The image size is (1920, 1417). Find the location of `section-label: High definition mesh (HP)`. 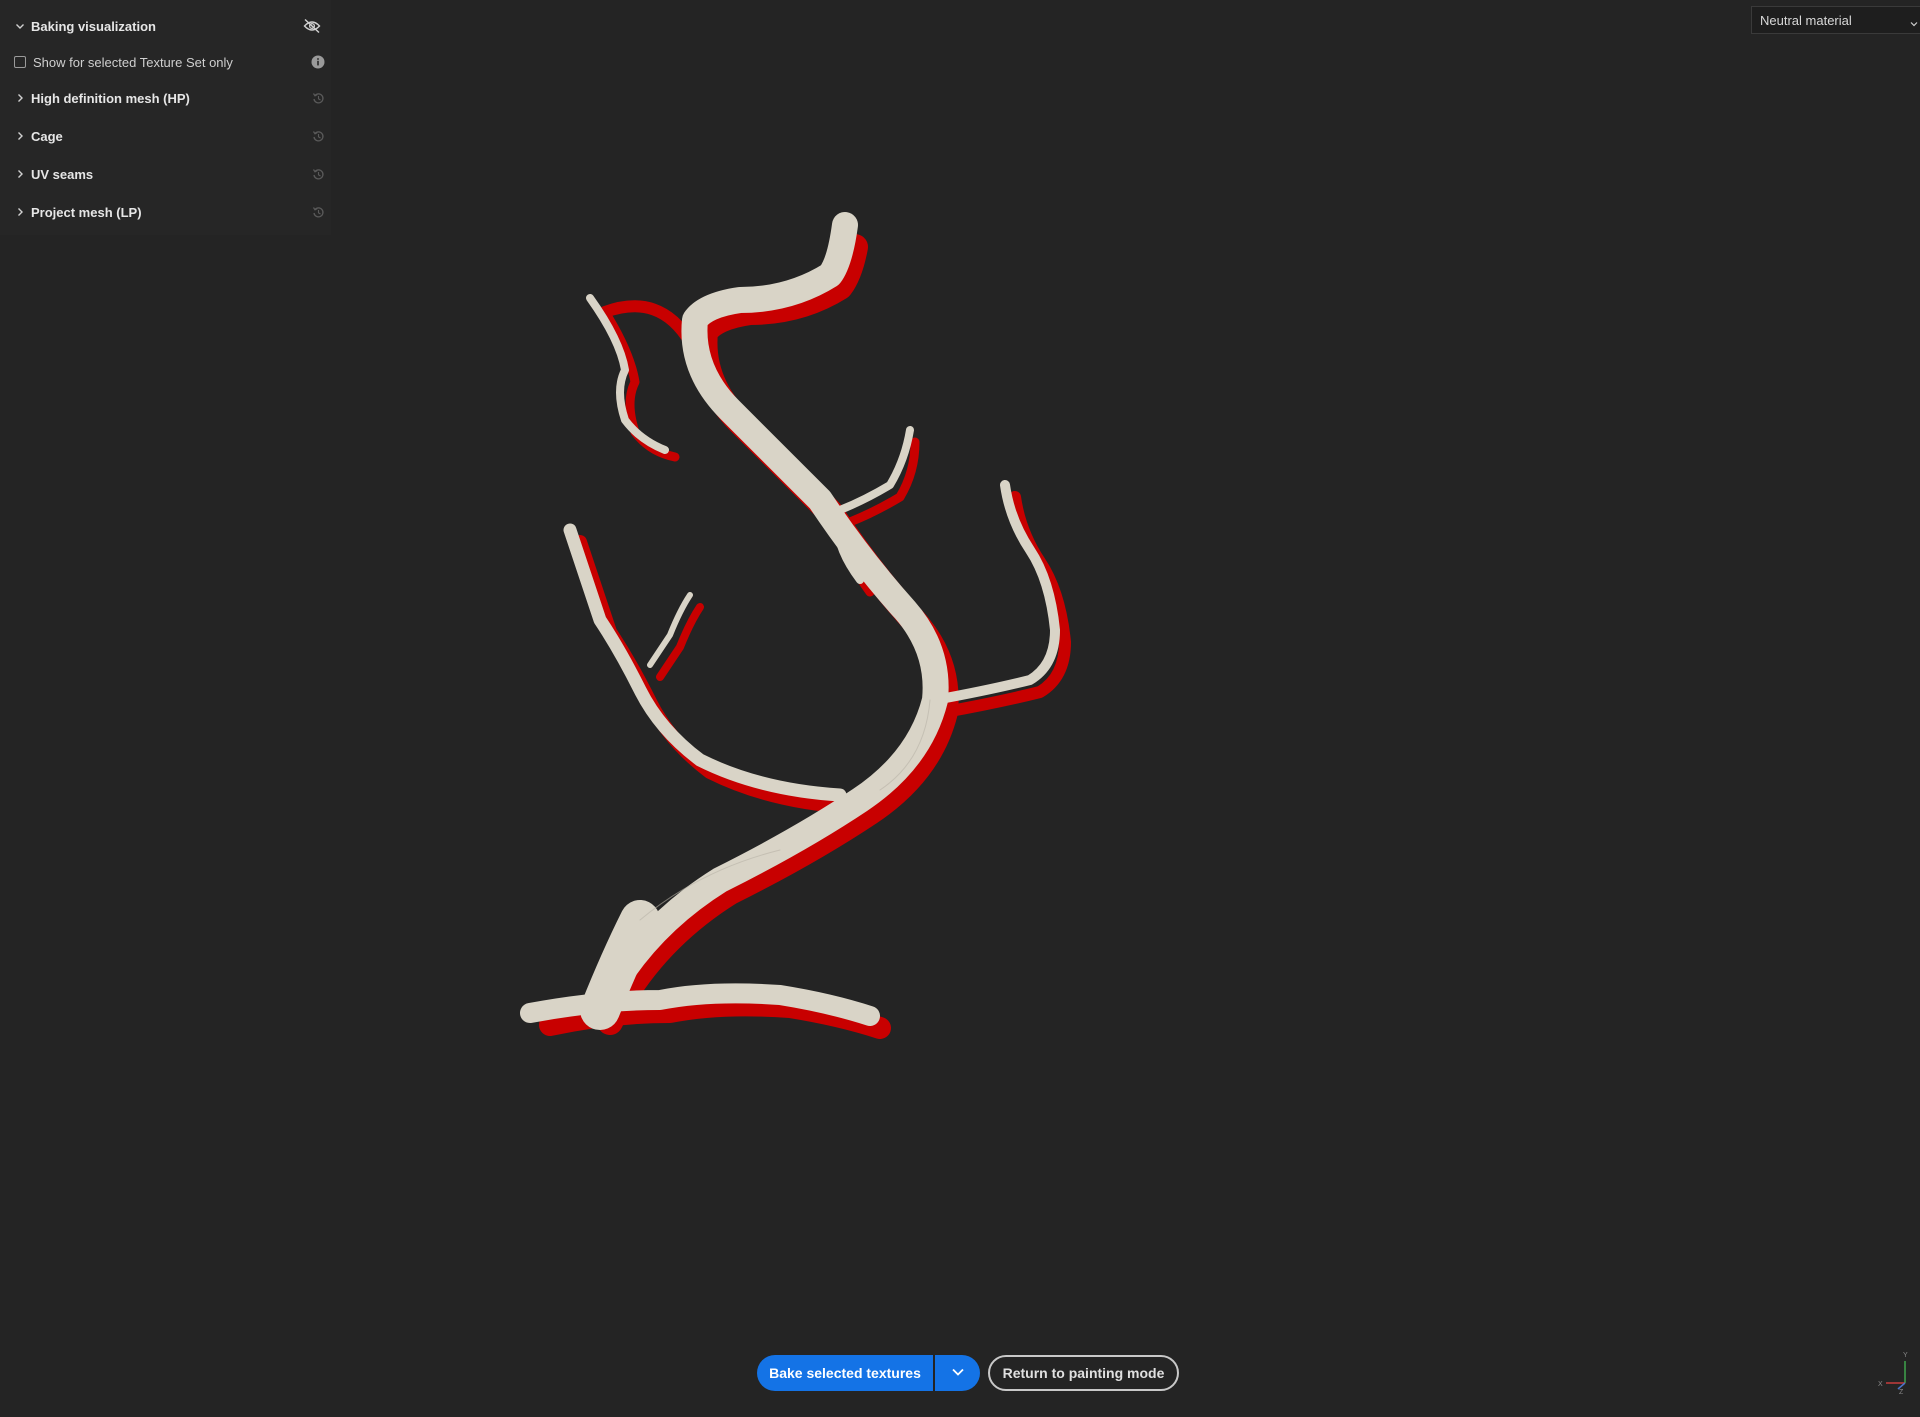

section-label: High definition mesh (HP) is located at coordinates (110, 98).